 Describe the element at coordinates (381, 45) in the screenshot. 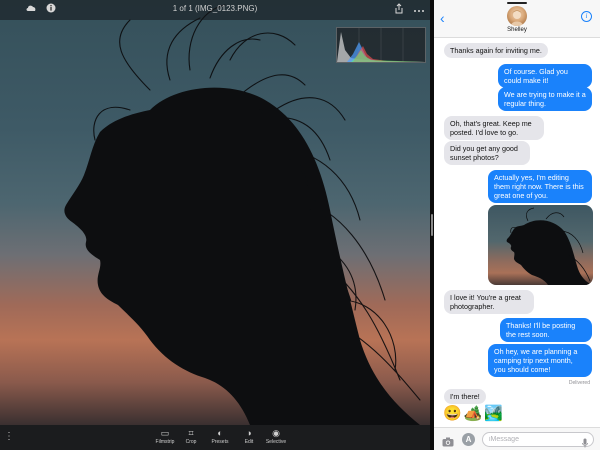

I see `histogram` at that location.